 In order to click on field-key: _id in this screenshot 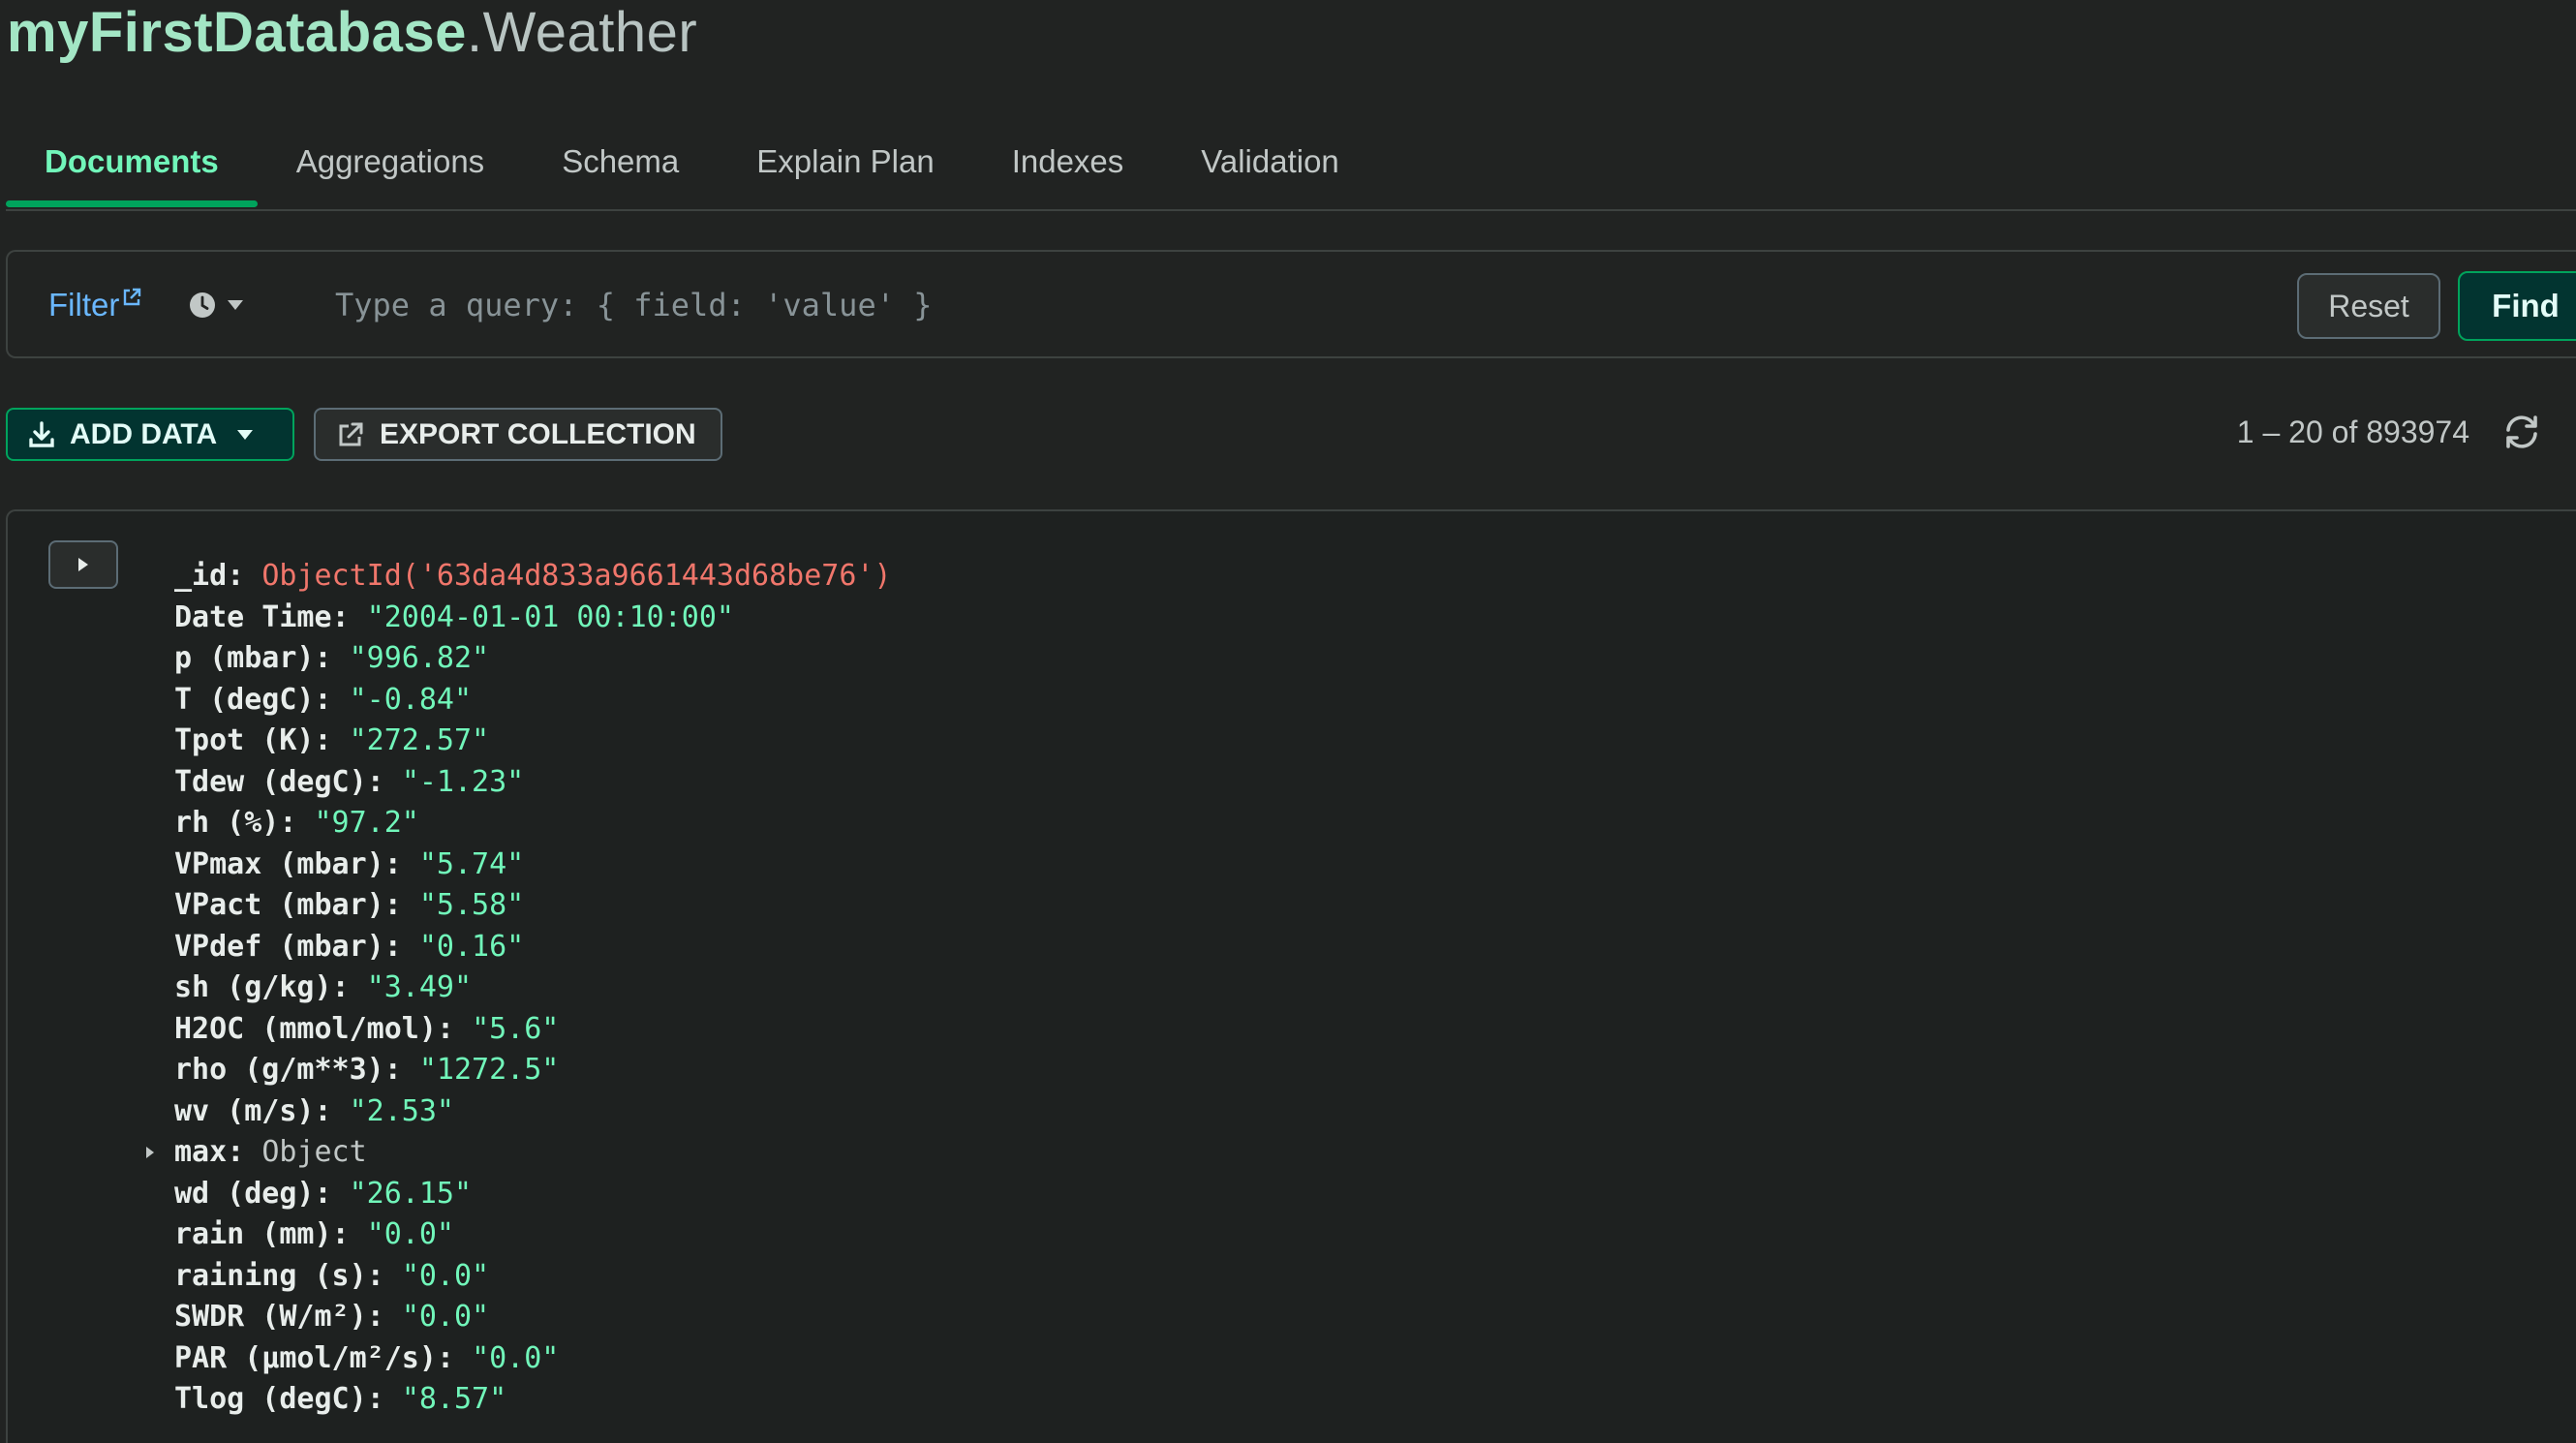, I will do `click(201, 576)`.